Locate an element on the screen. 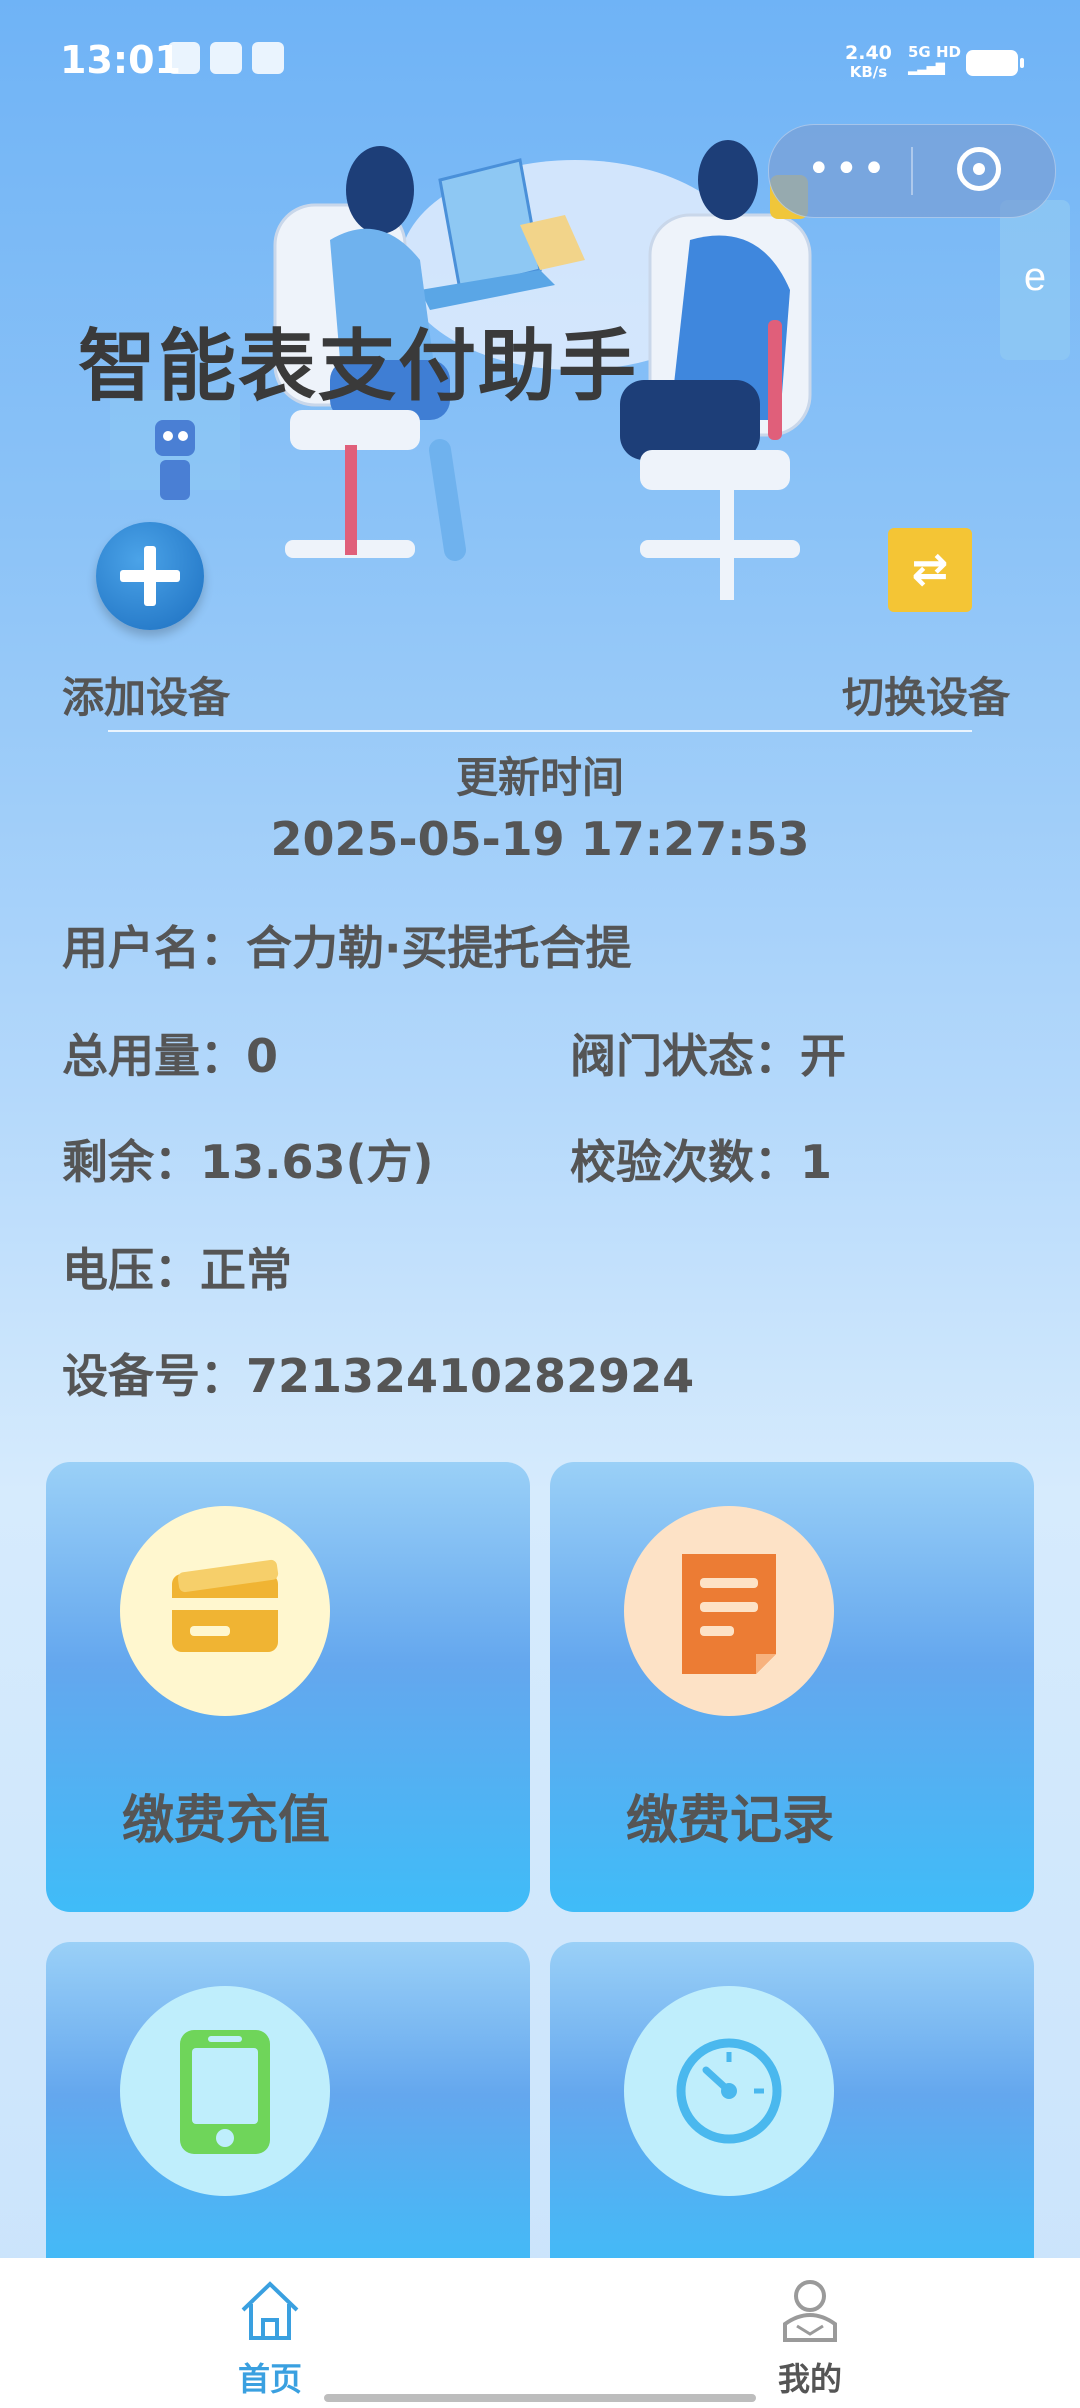 This screenshot has height=2408, width=1080. add-device-button is located at coordinates (150, 576).